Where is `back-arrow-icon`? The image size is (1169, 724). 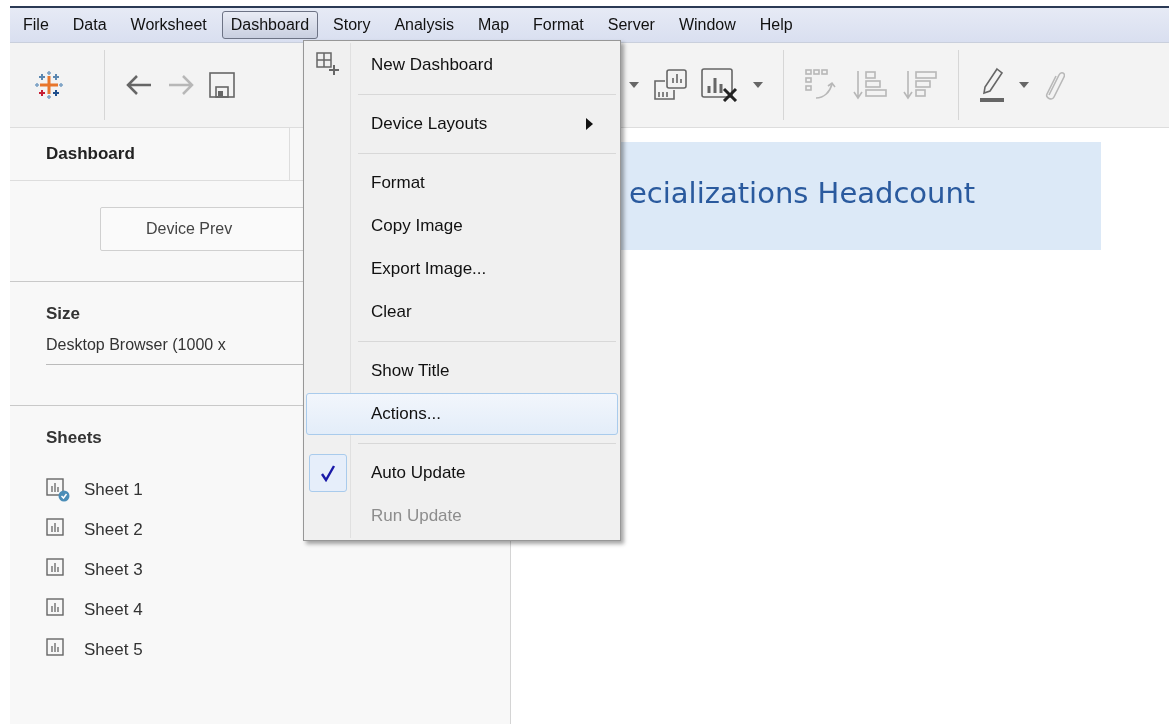 back-arrow-icon is located at coordinates (139, 85).